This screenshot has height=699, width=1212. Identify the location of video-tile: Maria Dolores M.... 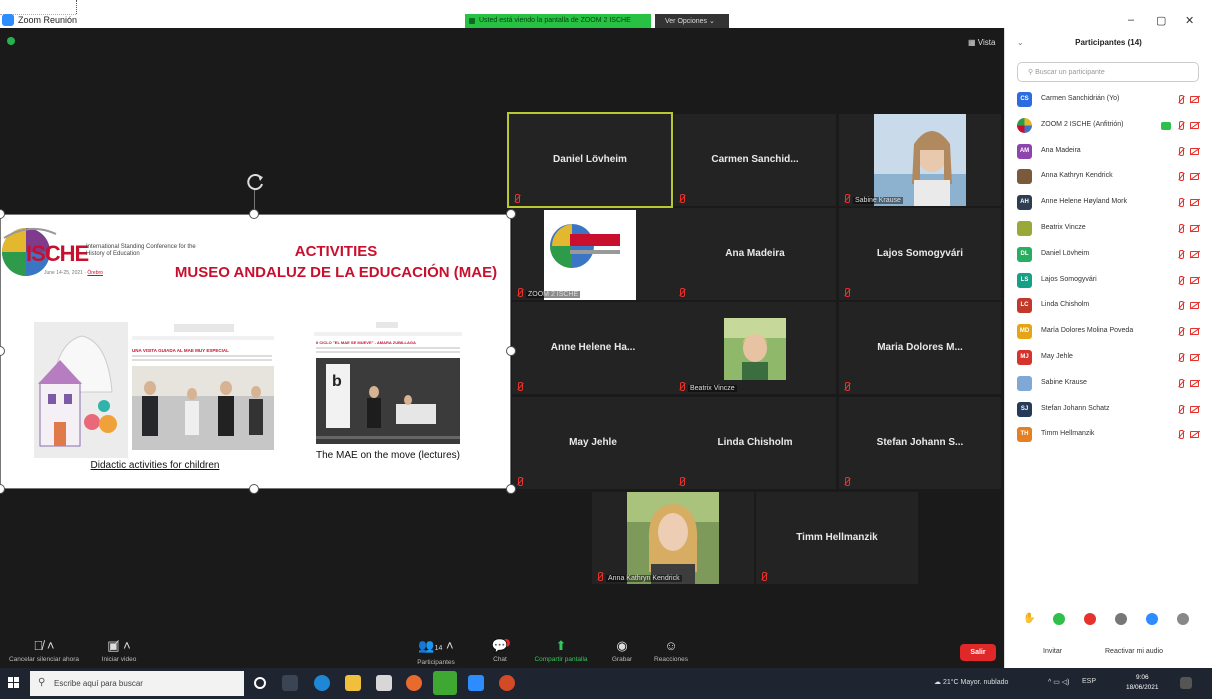
(920, 348).